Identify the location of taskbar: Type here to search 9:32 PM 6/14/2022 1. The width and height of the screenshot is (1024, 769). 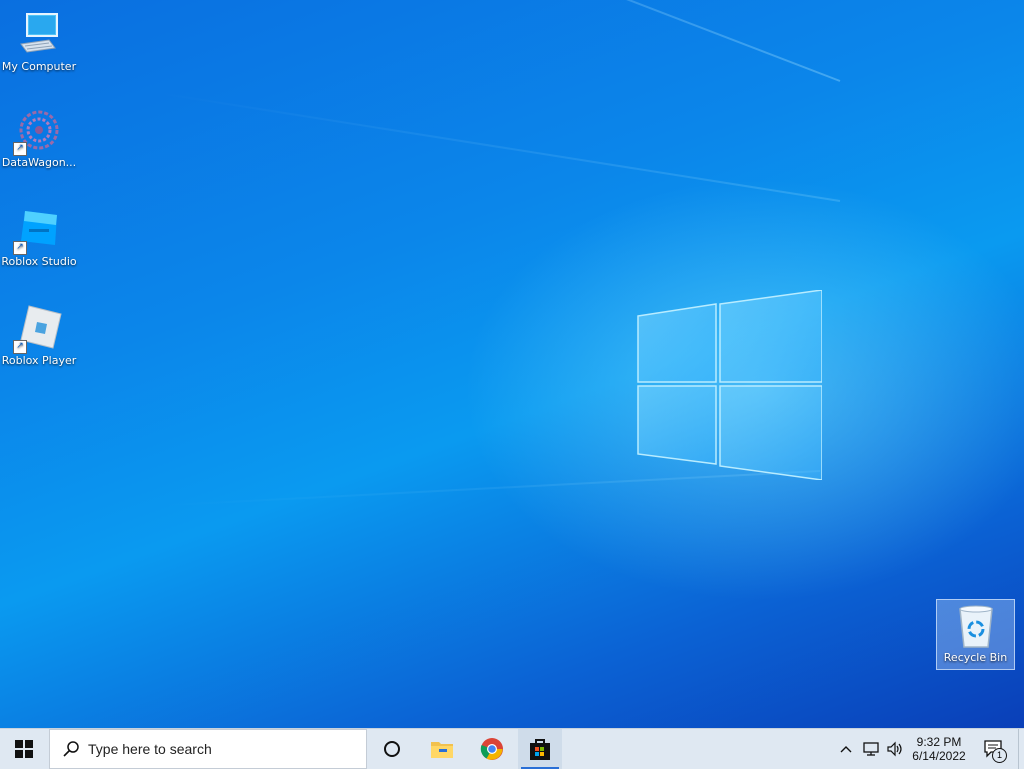
(512, 748).